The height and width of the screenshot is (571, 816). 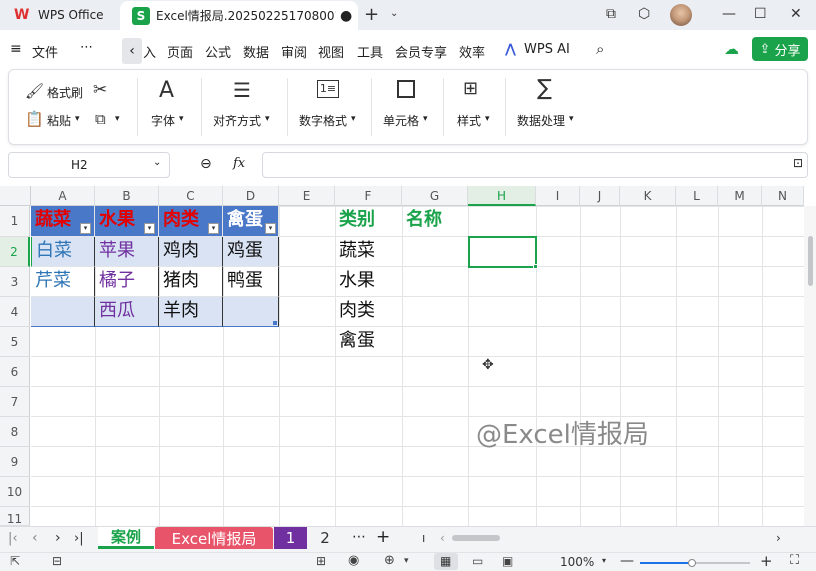 What do you see at coordinates (275, 323) in the screenshot?
I see `table-resize-handle` at bounding box center [275, 323].